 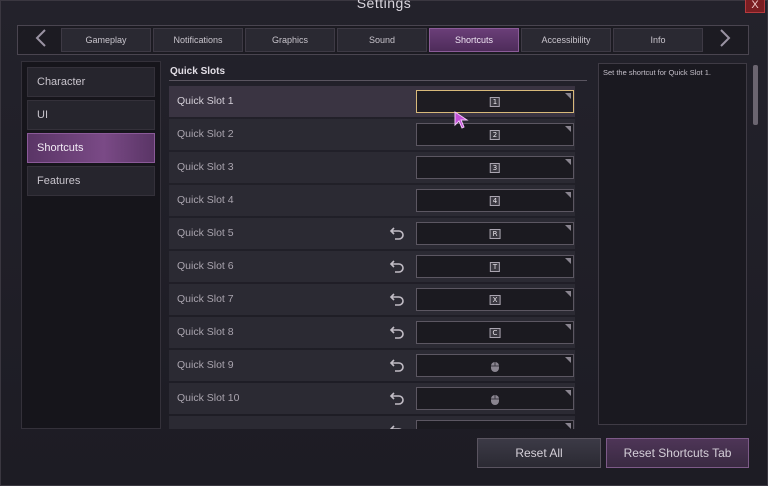 What do you see at coordinates (372, 266) in the screenshot?
I see `shortcut-row: Quick Slot 6 T` at bounding box center [372, 266].